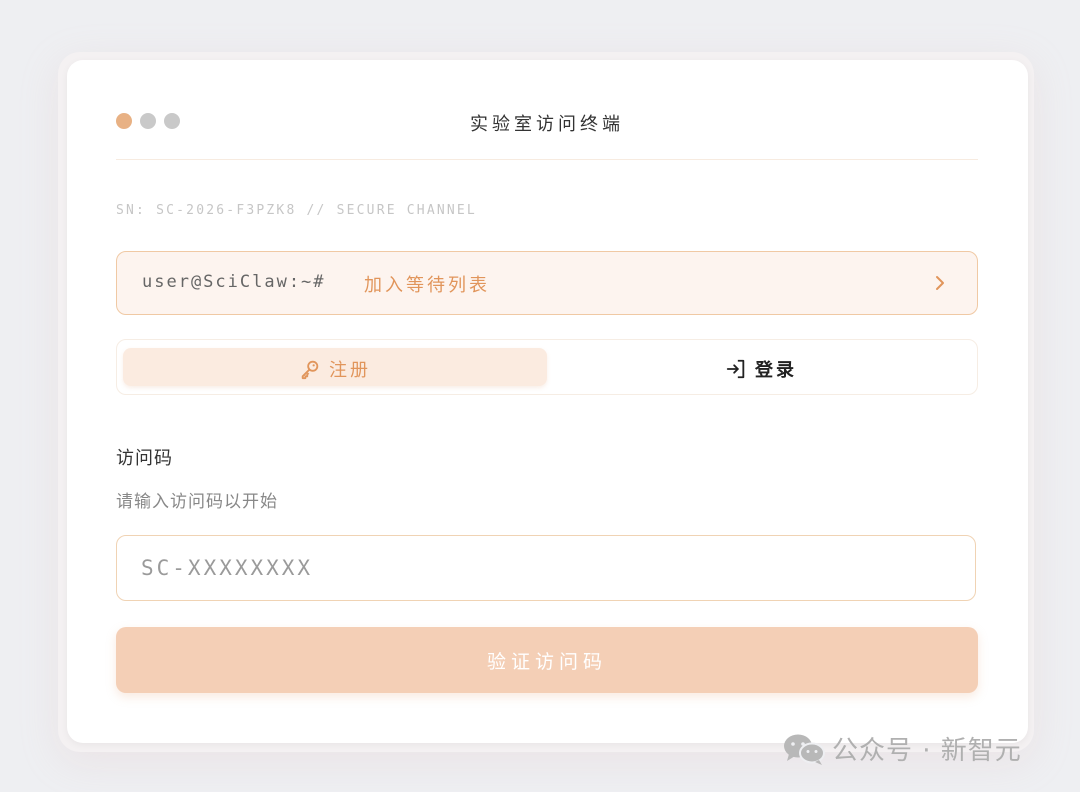  I want to click on auth-tabs: 注册 登录, so click(547, 367).